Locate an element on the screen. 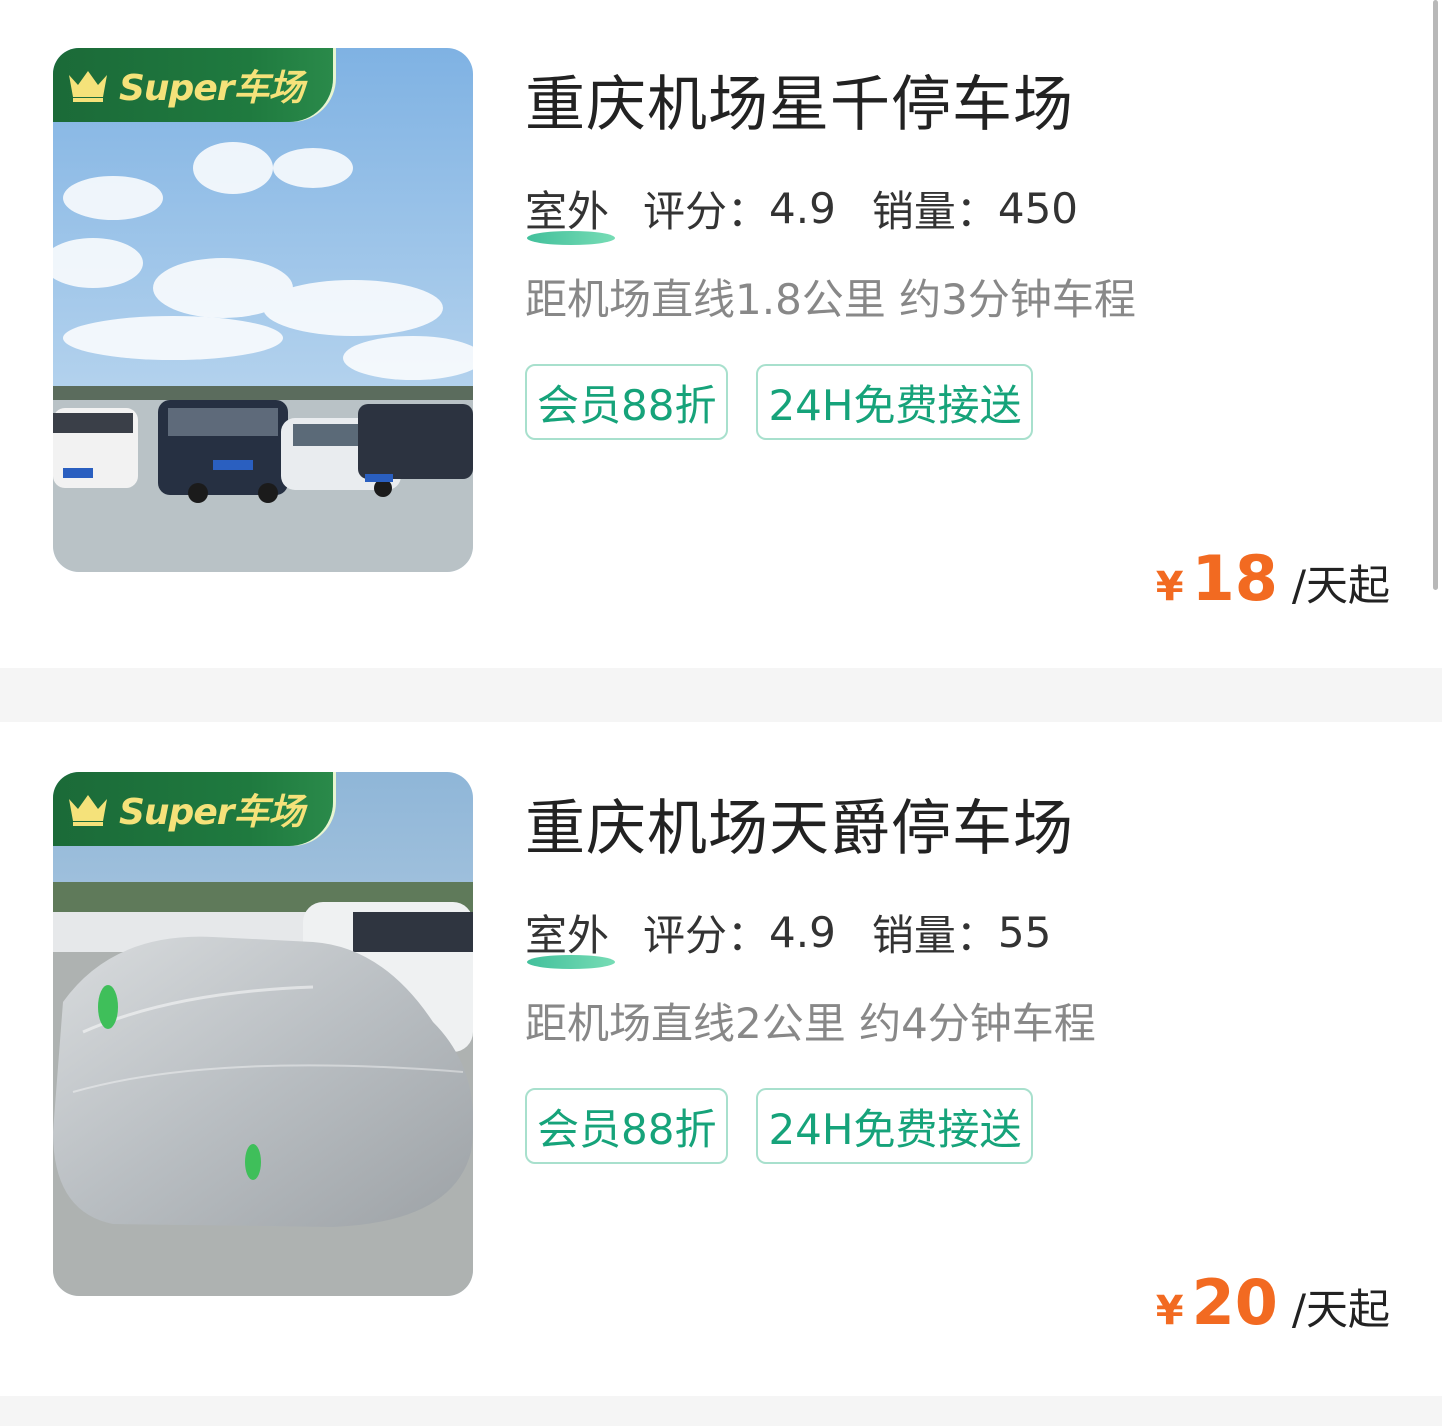  price: ¥ 18 /天起 is located at coordinates (1273, 578).